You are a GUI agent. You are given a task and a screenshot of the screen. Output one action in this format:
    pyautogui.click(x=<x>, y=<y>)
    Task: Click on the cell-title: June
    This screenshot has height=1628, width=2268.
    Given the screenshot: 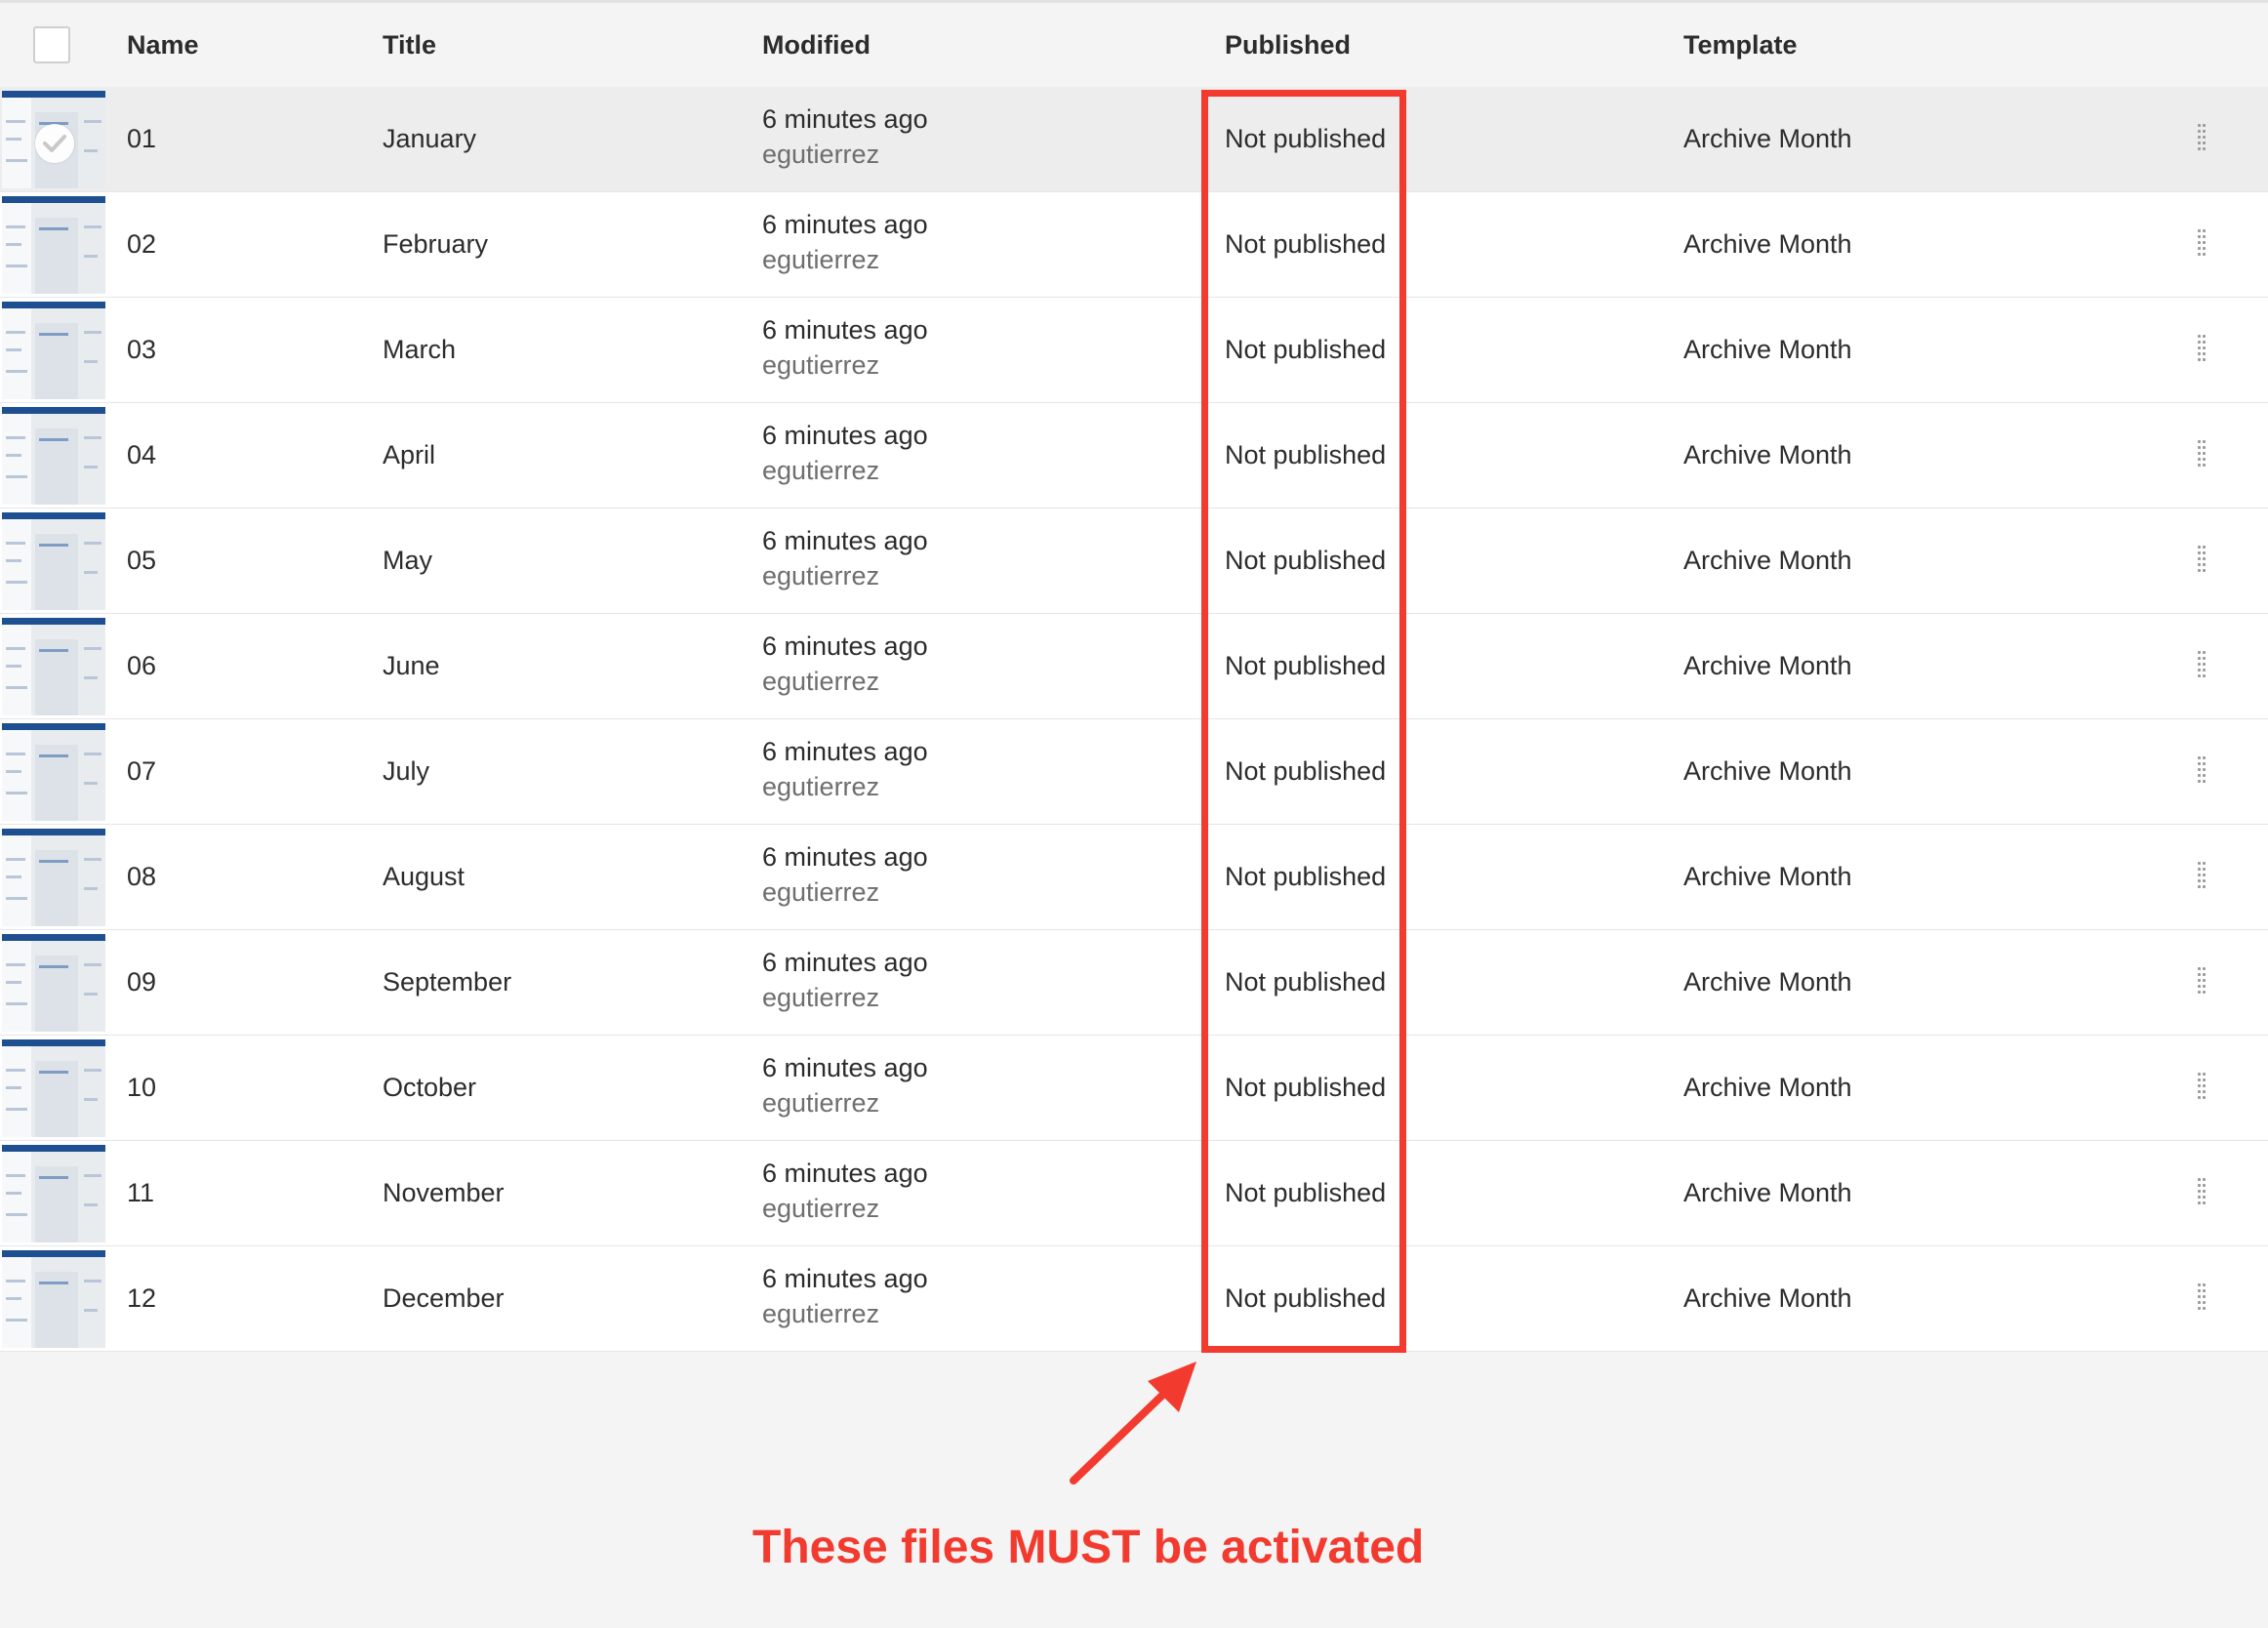 What is the action you would take?
    pyautogui.click(x=412, y=666)
    